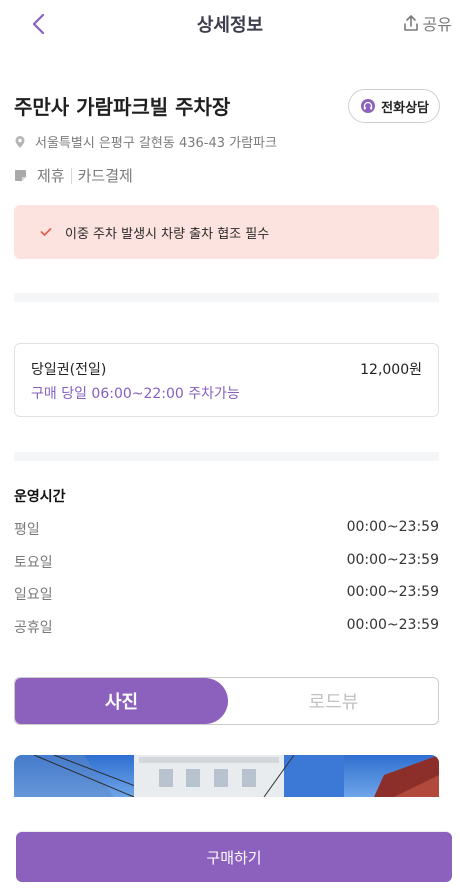 The image size is (460, 890). I want to click on ticket-price: 12,000원, so click(391, 370).